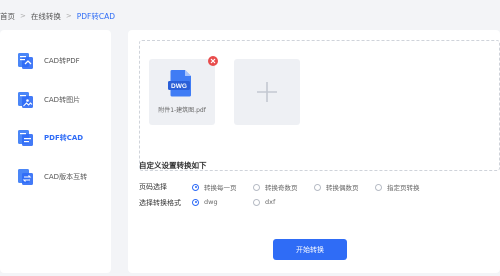 This screenshot has width=500, height=276. I want to click on cad-to-pdf-icon, so click(25, 61).